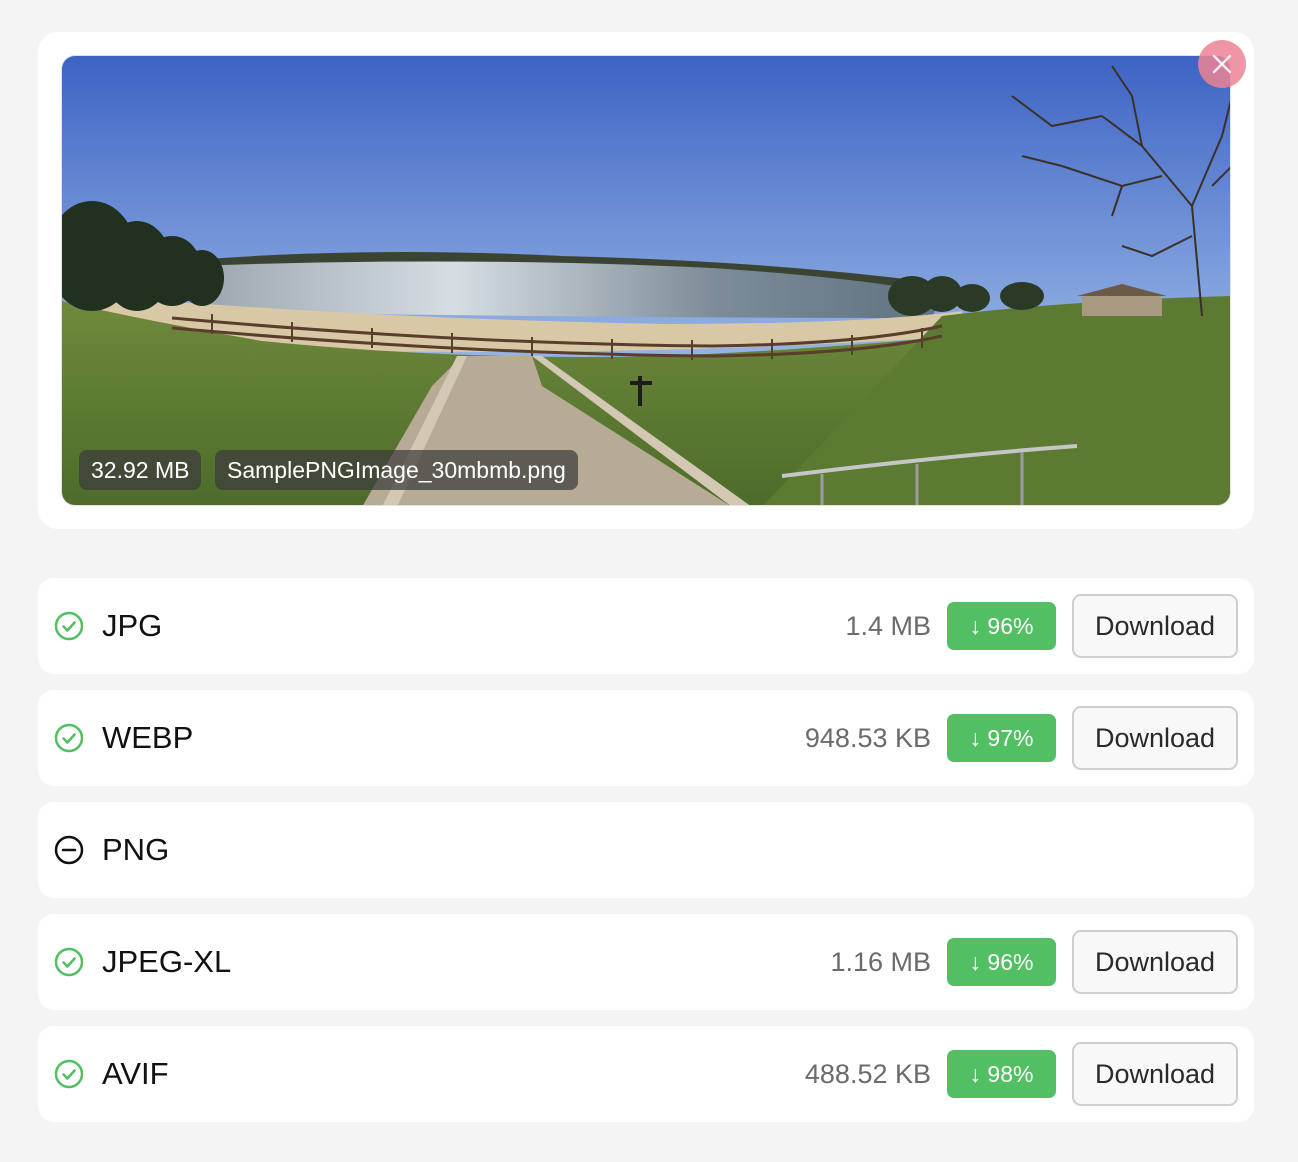 The width and height of the screenshot is (1298, 1162). I want to click on format-label: JPEG-XL, so click(167, 961).